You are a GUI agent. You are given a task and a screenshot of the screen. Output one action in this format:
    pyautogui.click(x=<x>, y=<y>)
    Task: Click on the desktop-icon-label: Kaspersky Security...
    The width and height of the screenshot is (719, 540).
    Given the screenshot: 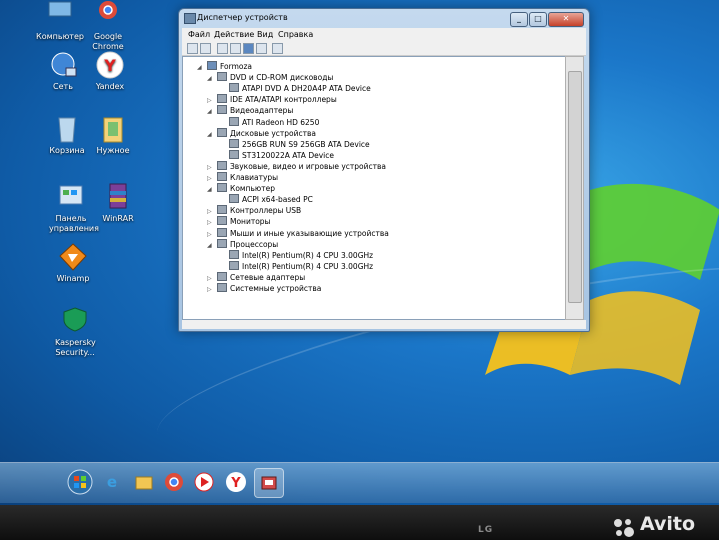 What is the action you would take?
    pyautogui.click(x=75, y=347)
    